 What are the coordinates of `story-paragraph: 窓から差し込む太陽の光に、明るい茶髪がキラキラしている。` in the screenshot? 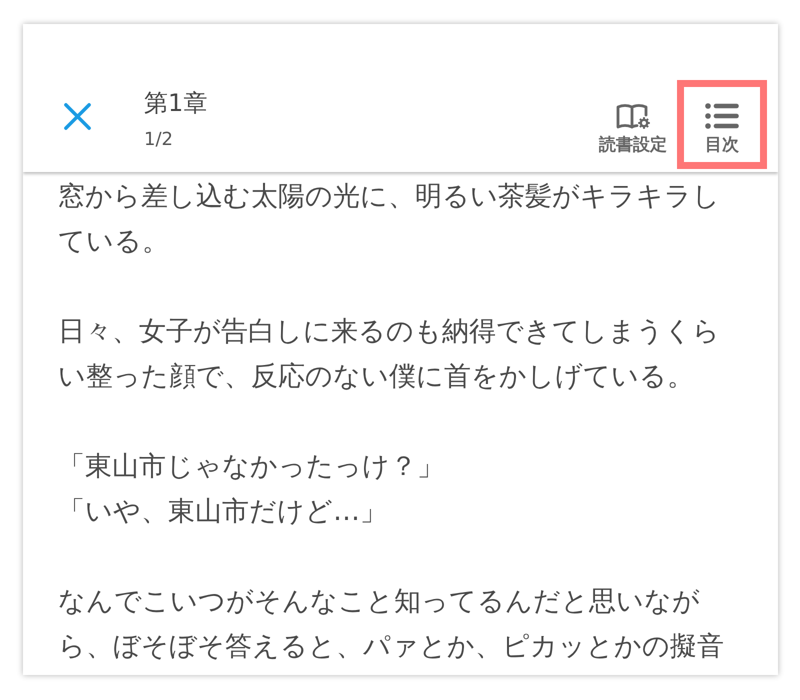 It's located at (389, 219).